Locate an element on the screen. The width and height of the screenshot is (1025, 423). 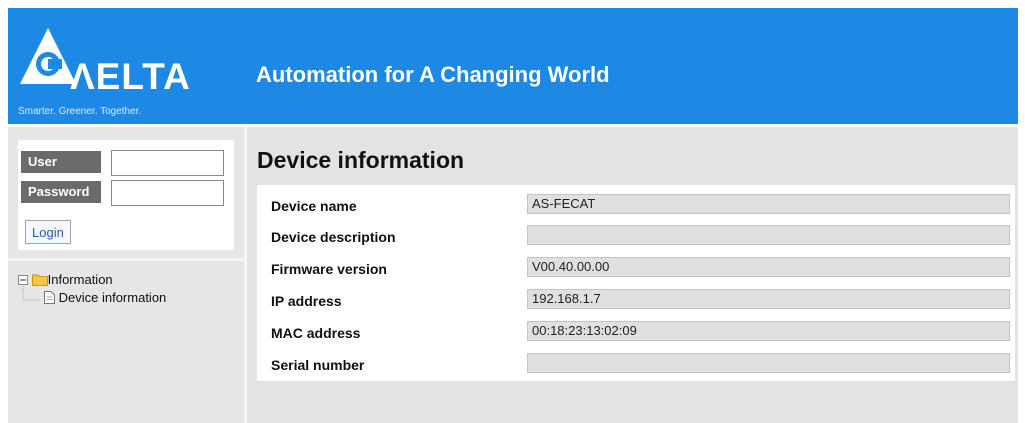
page-title: Device information is located at coordinates (361, 160).